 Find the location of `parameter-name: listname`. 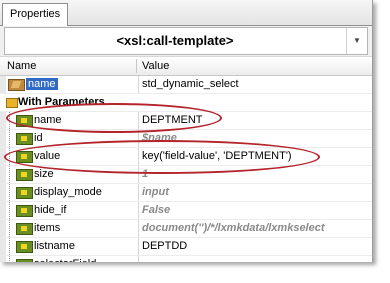

parameter-name: listname is located at coordinates (54, 246).